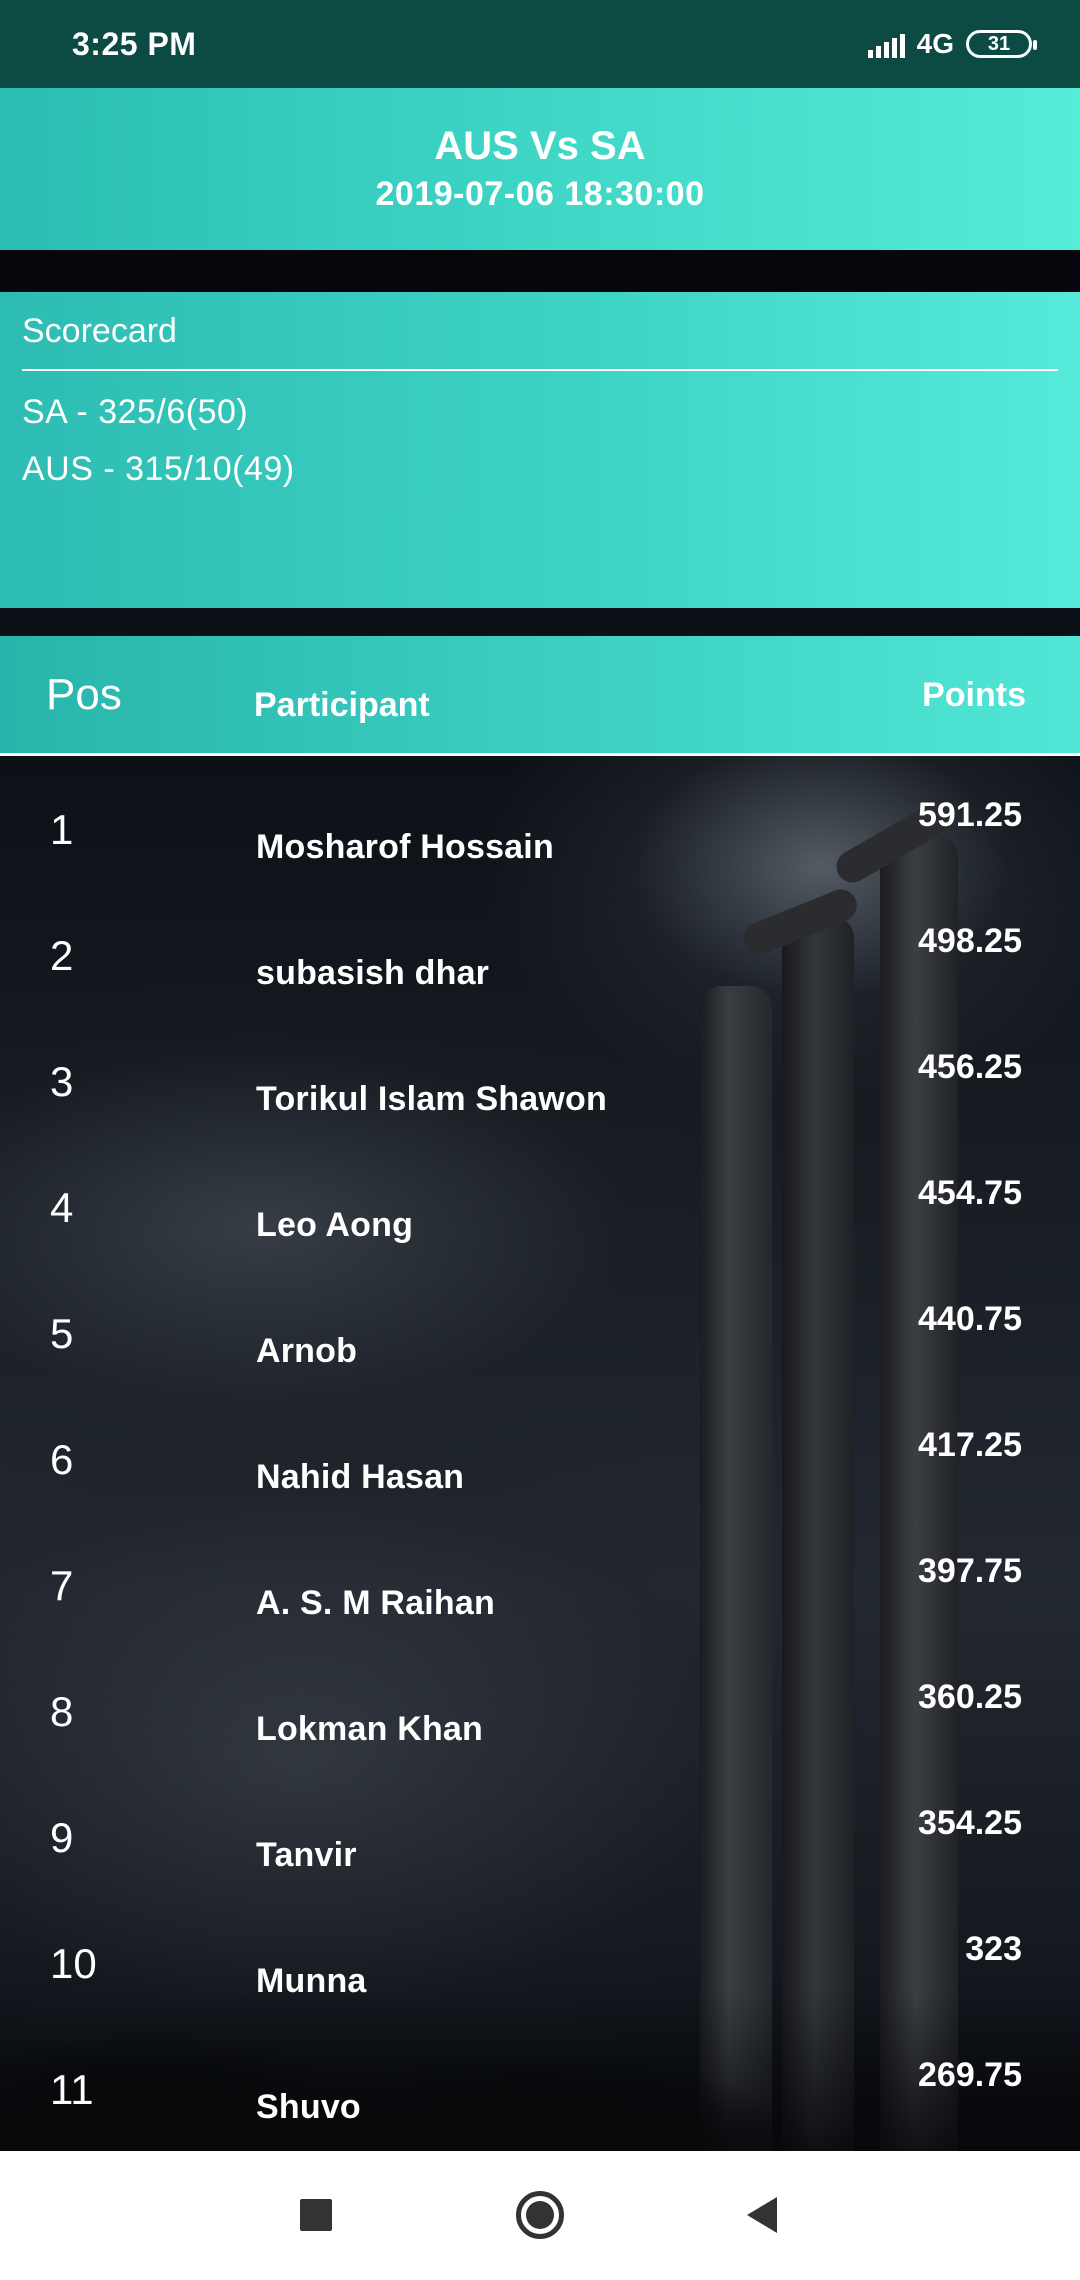  Describe the element at coordinates (375, 1603) in the screenshot. I see `row-participant: A. S. M Raihan` at that location.